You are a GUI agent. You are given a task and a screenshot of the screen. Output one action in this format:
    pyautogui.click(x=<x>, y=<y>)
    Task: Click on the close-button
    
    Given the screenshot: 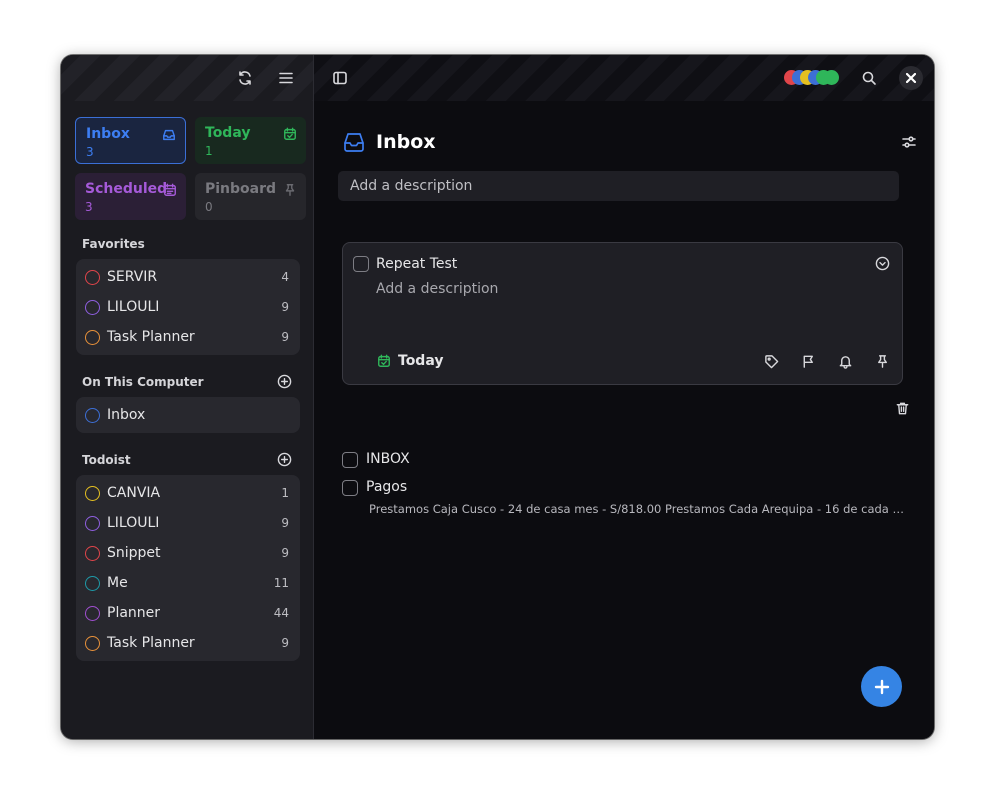 What is the action you would take?
    pyautogui.click(x=911, y=78)
    